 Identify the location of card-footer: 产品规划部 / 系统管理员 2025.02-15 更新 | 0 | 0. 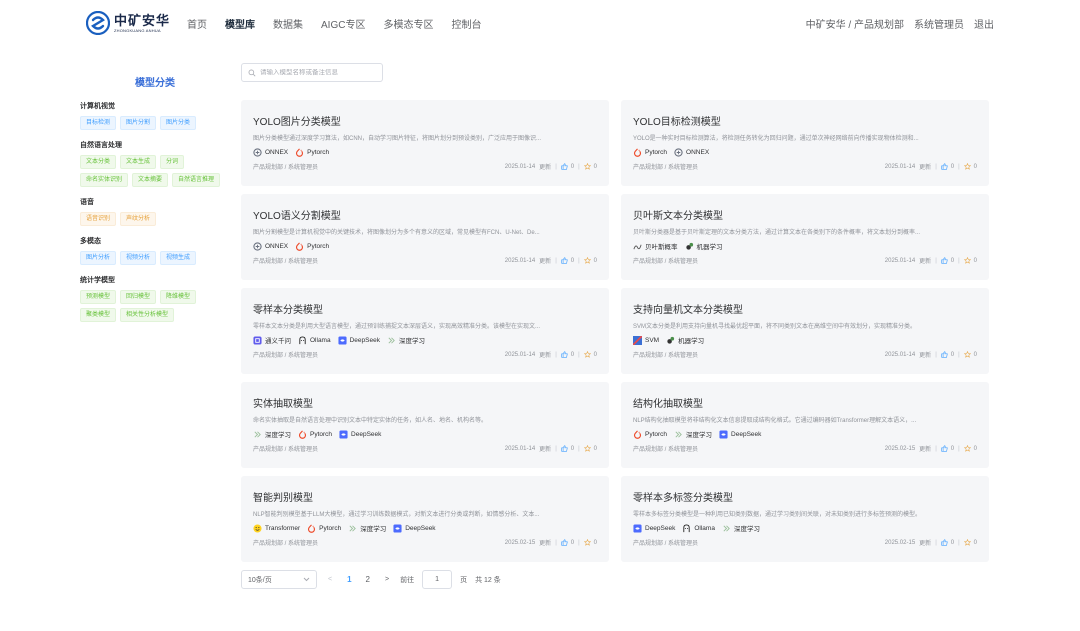
(805, 448).